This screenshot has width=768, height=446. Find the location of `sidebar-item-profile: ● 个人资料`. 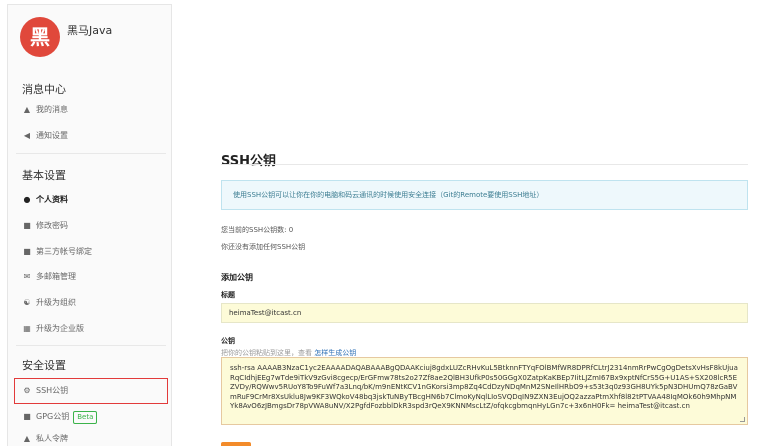

sidebar-item-profile: ● 个人资料 is located at coordinates (45, 200).